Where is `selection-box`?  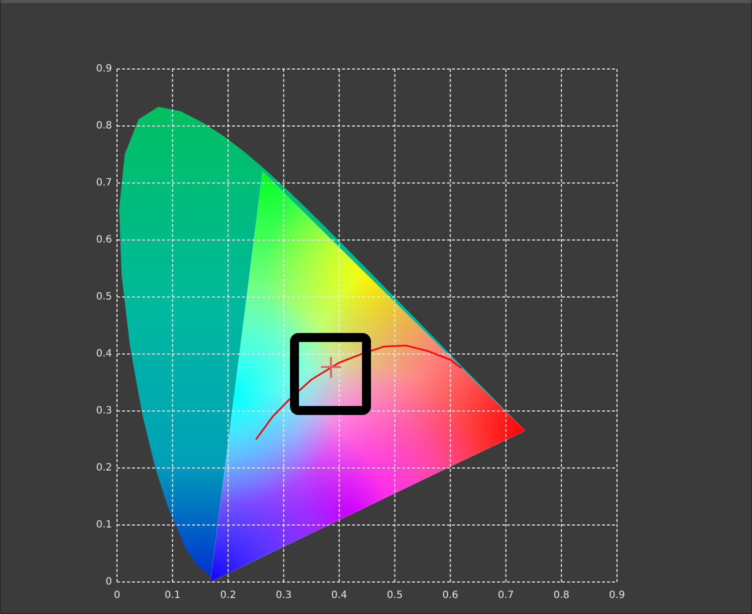 selection-box is located at coordinates (330, 374).